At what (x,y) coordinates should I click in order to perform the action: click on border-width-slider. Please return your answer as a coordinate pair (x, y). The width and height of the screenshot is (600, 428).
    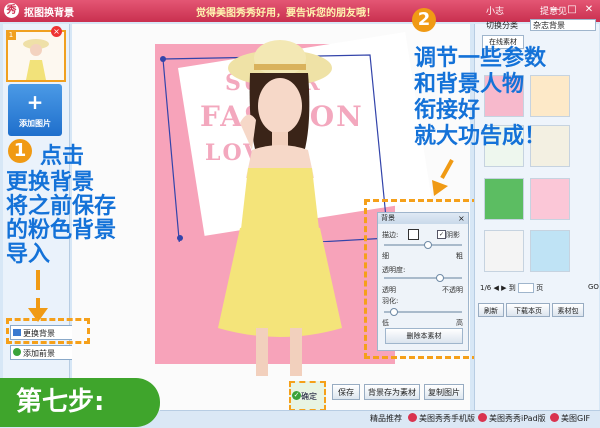
    Looking at the image, I should click on (423, 245).